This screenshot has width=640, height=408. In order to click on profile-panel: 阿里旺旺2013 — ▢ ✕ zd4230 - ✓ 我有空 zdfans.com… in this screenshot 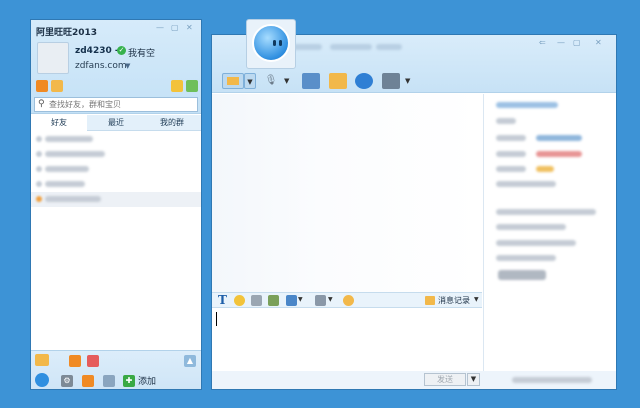, I will do `click(116, 67)`.